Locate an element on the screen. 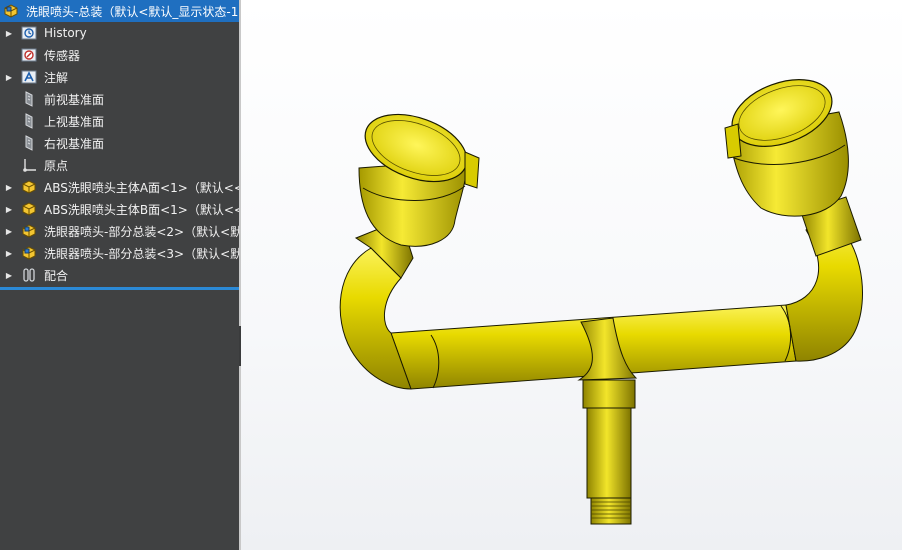  tree-item-mates: ▶ 配合 is located at coordinates (119, 275).